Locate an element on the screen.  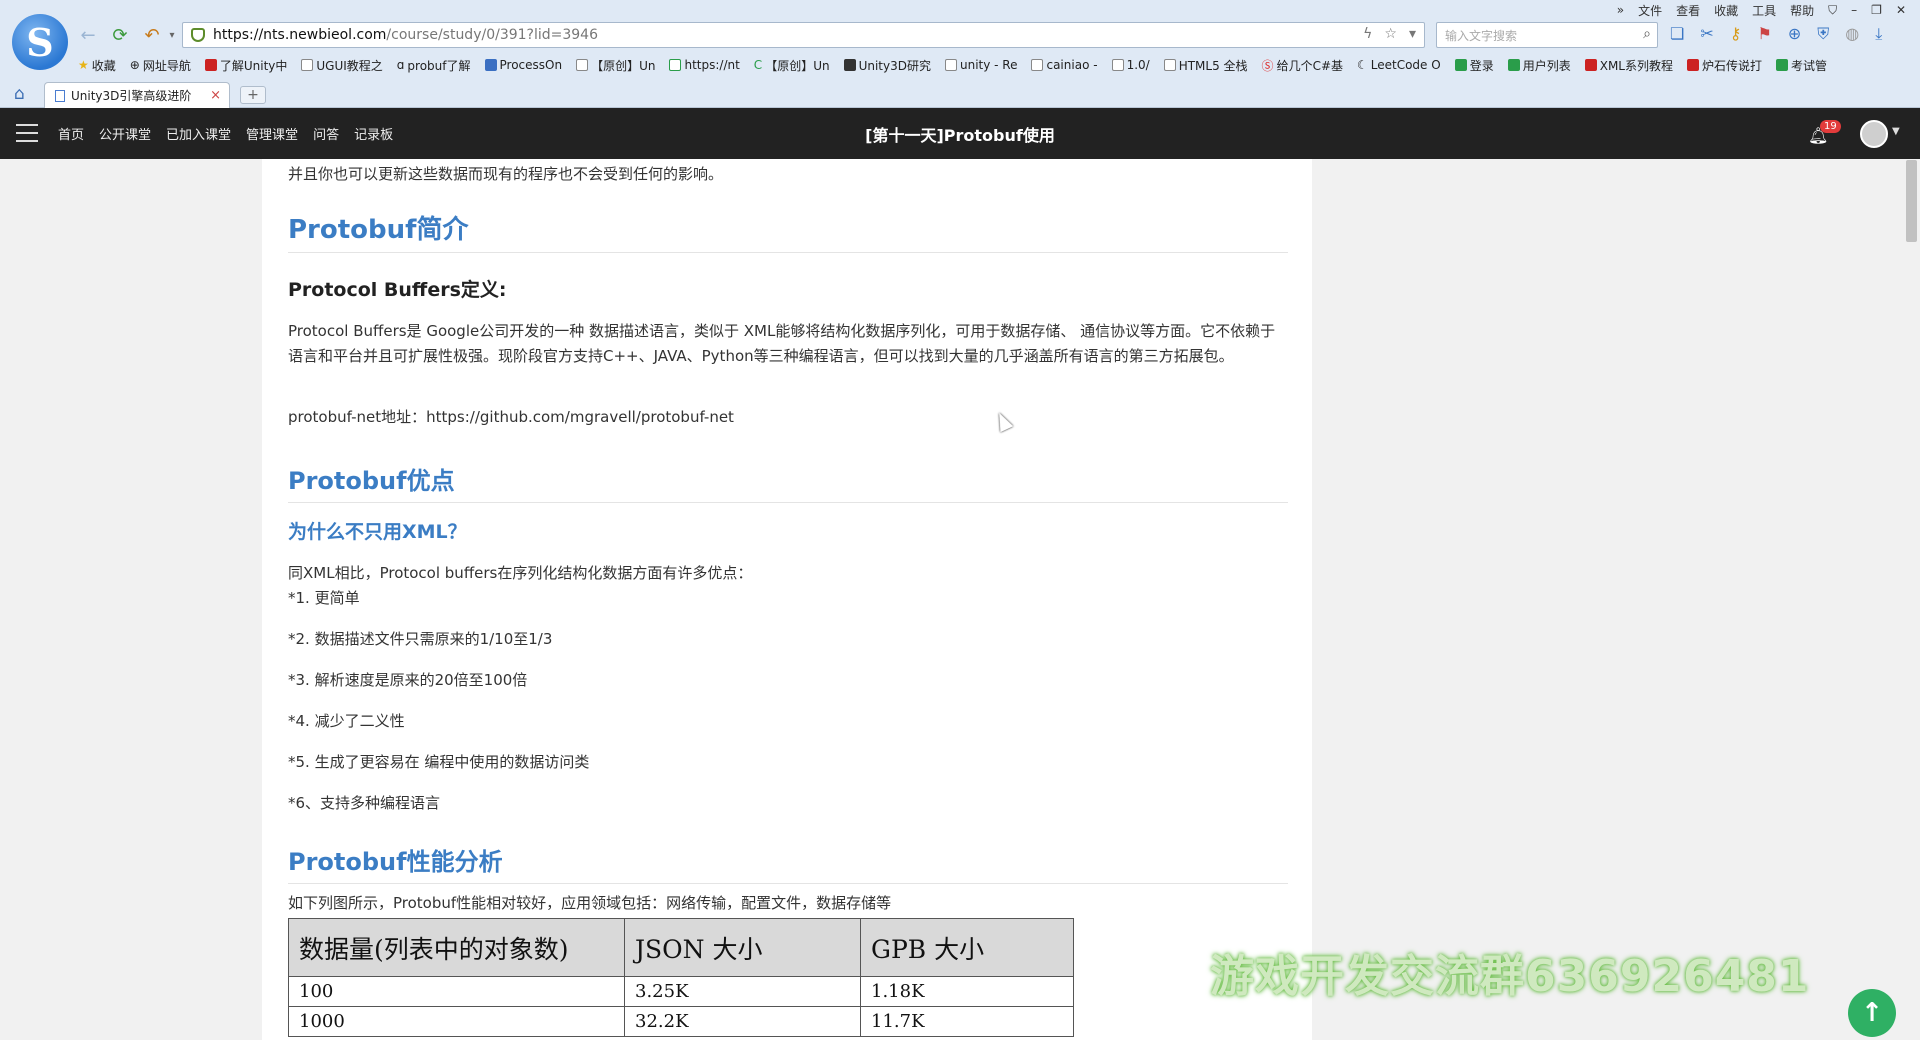
bookmark-item: 【原创】Un is located at coordinates (615, 65).